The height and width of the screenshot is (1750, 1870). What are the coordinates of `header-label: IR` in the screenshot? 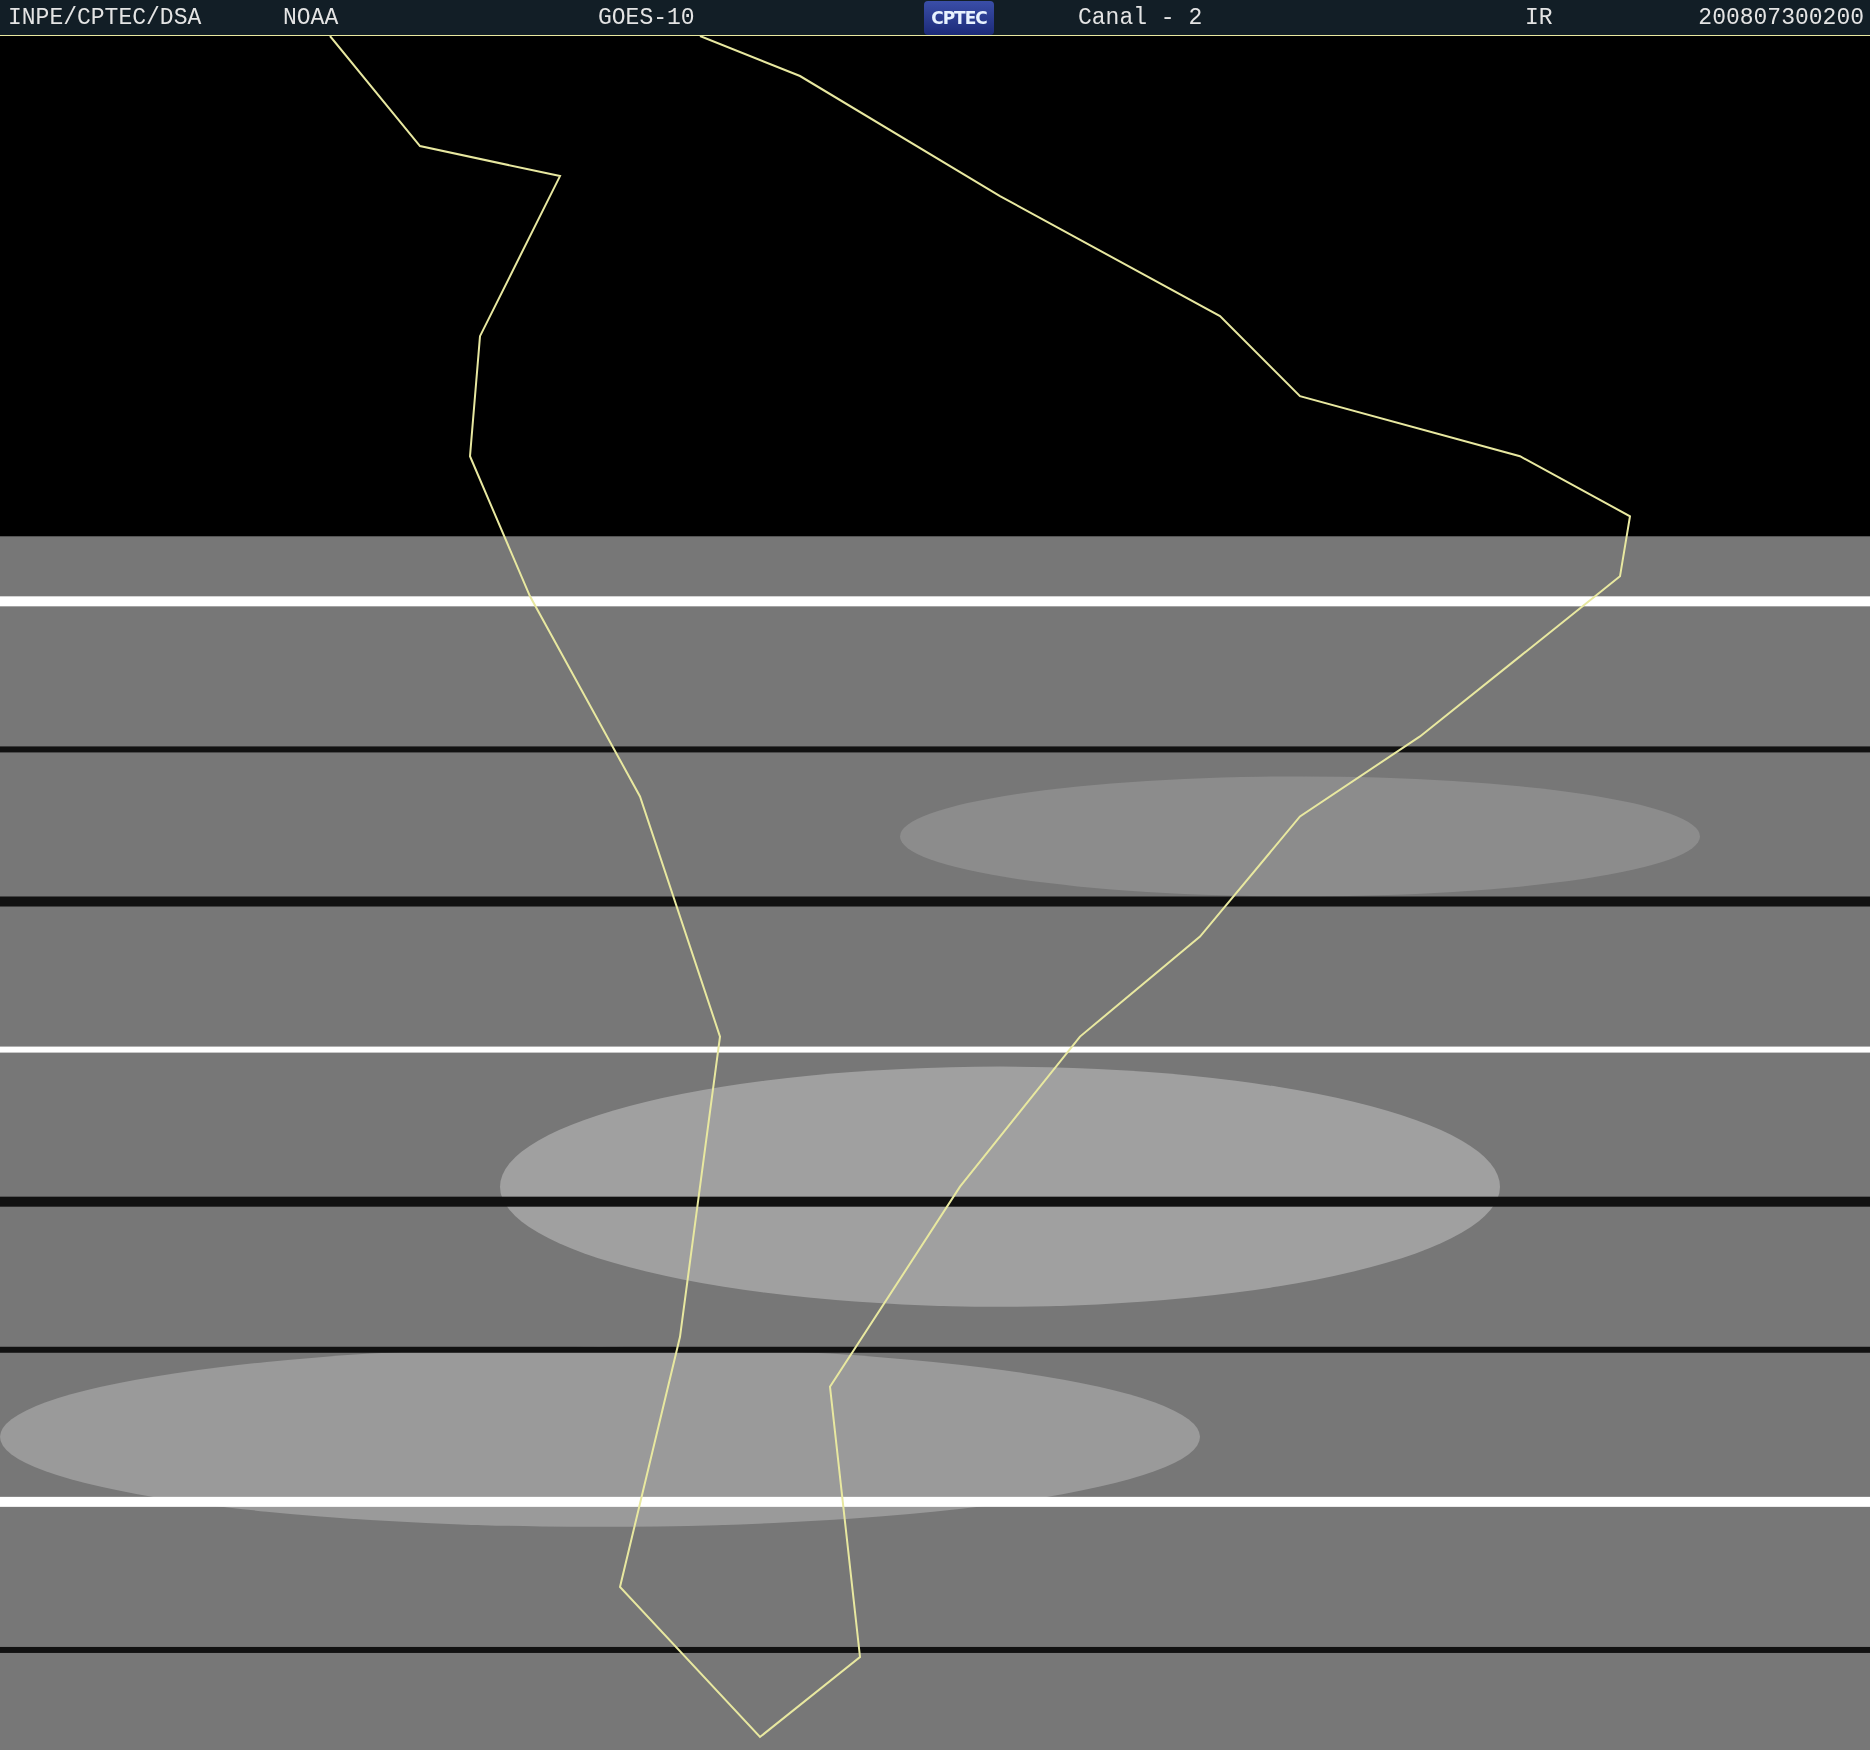 It's located at (1539, 17).